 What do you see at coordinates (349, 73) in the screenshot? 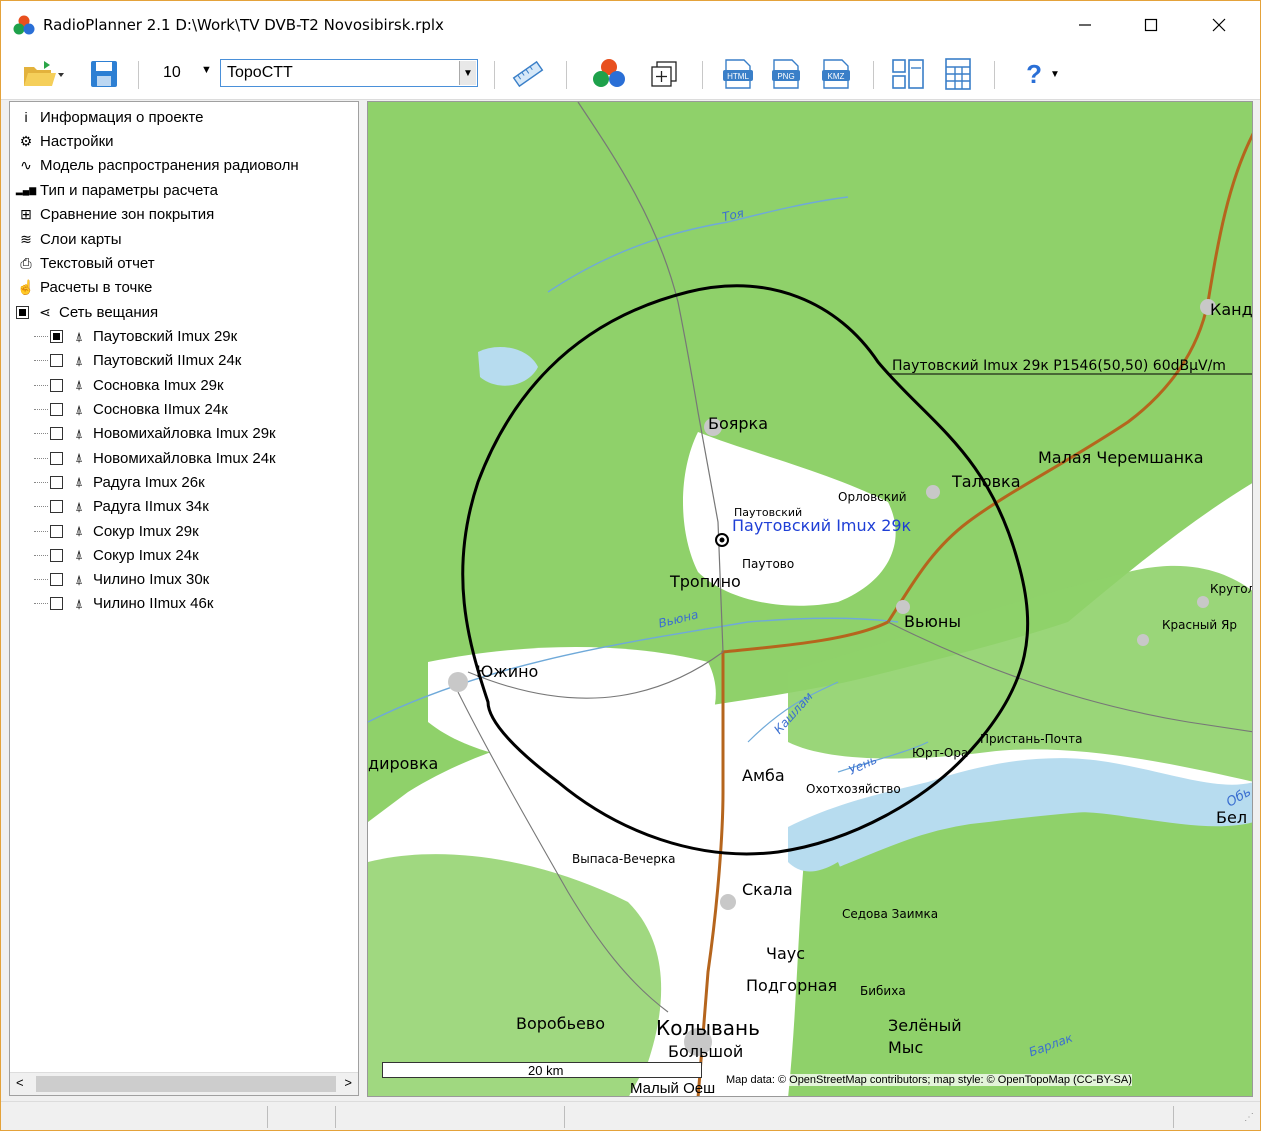
I see `map-source-select: TopoCTT ▼` at bounding box center [349, 73].